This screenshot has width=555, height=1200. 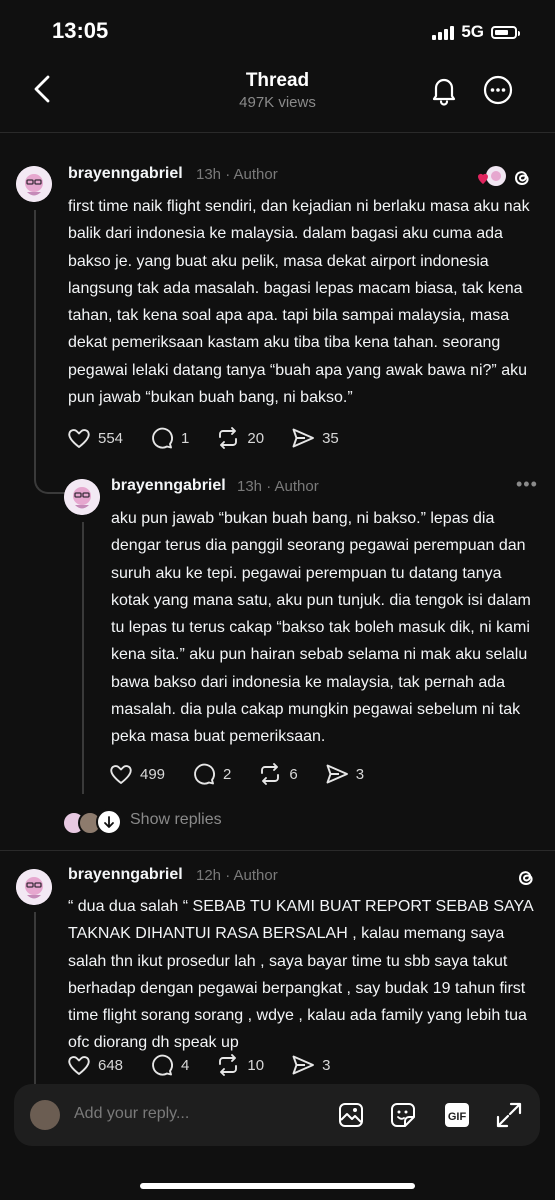 What do you see at coordinates (330, 438) in the screenshot?
I see `share-count: 35` at bounding box center [330, 438].